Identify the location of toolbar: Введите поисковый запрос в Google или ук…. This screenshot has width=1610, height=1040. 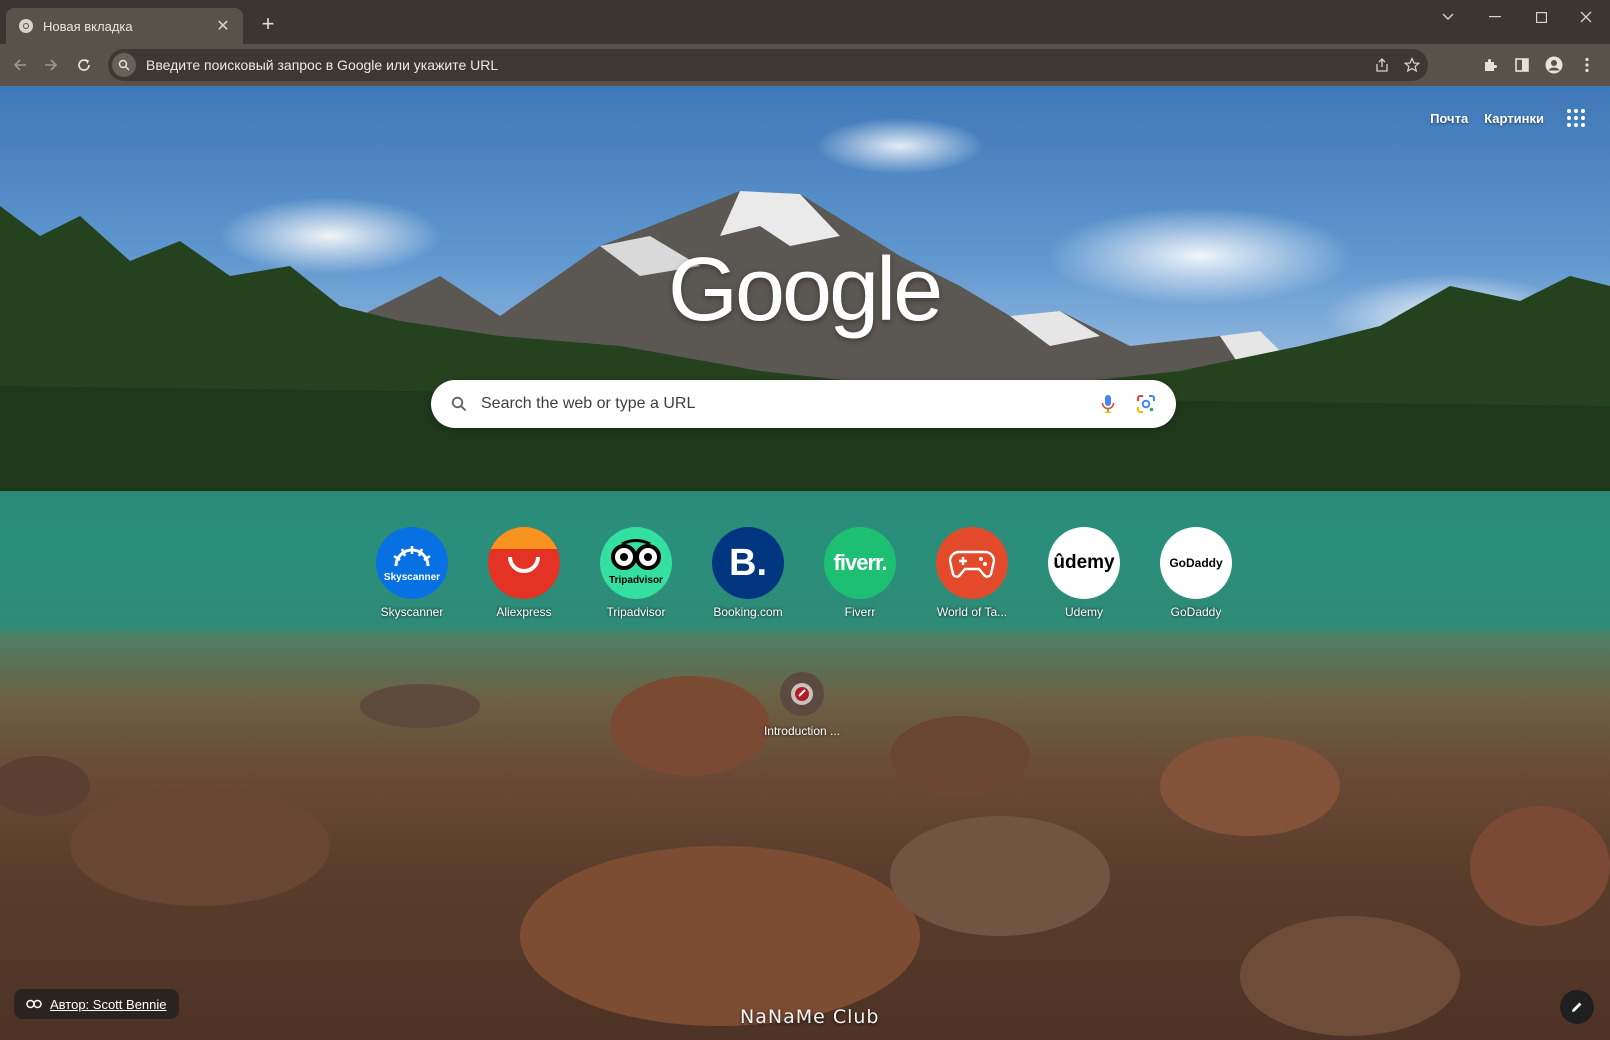
(805, 65).